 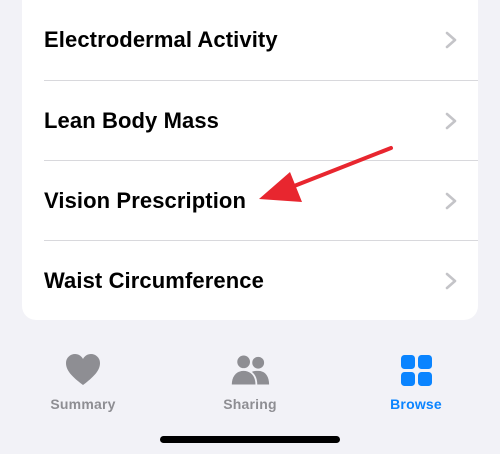 I want to click on list-item-label: Electrodermal Activity, so click(x=161, y=39).